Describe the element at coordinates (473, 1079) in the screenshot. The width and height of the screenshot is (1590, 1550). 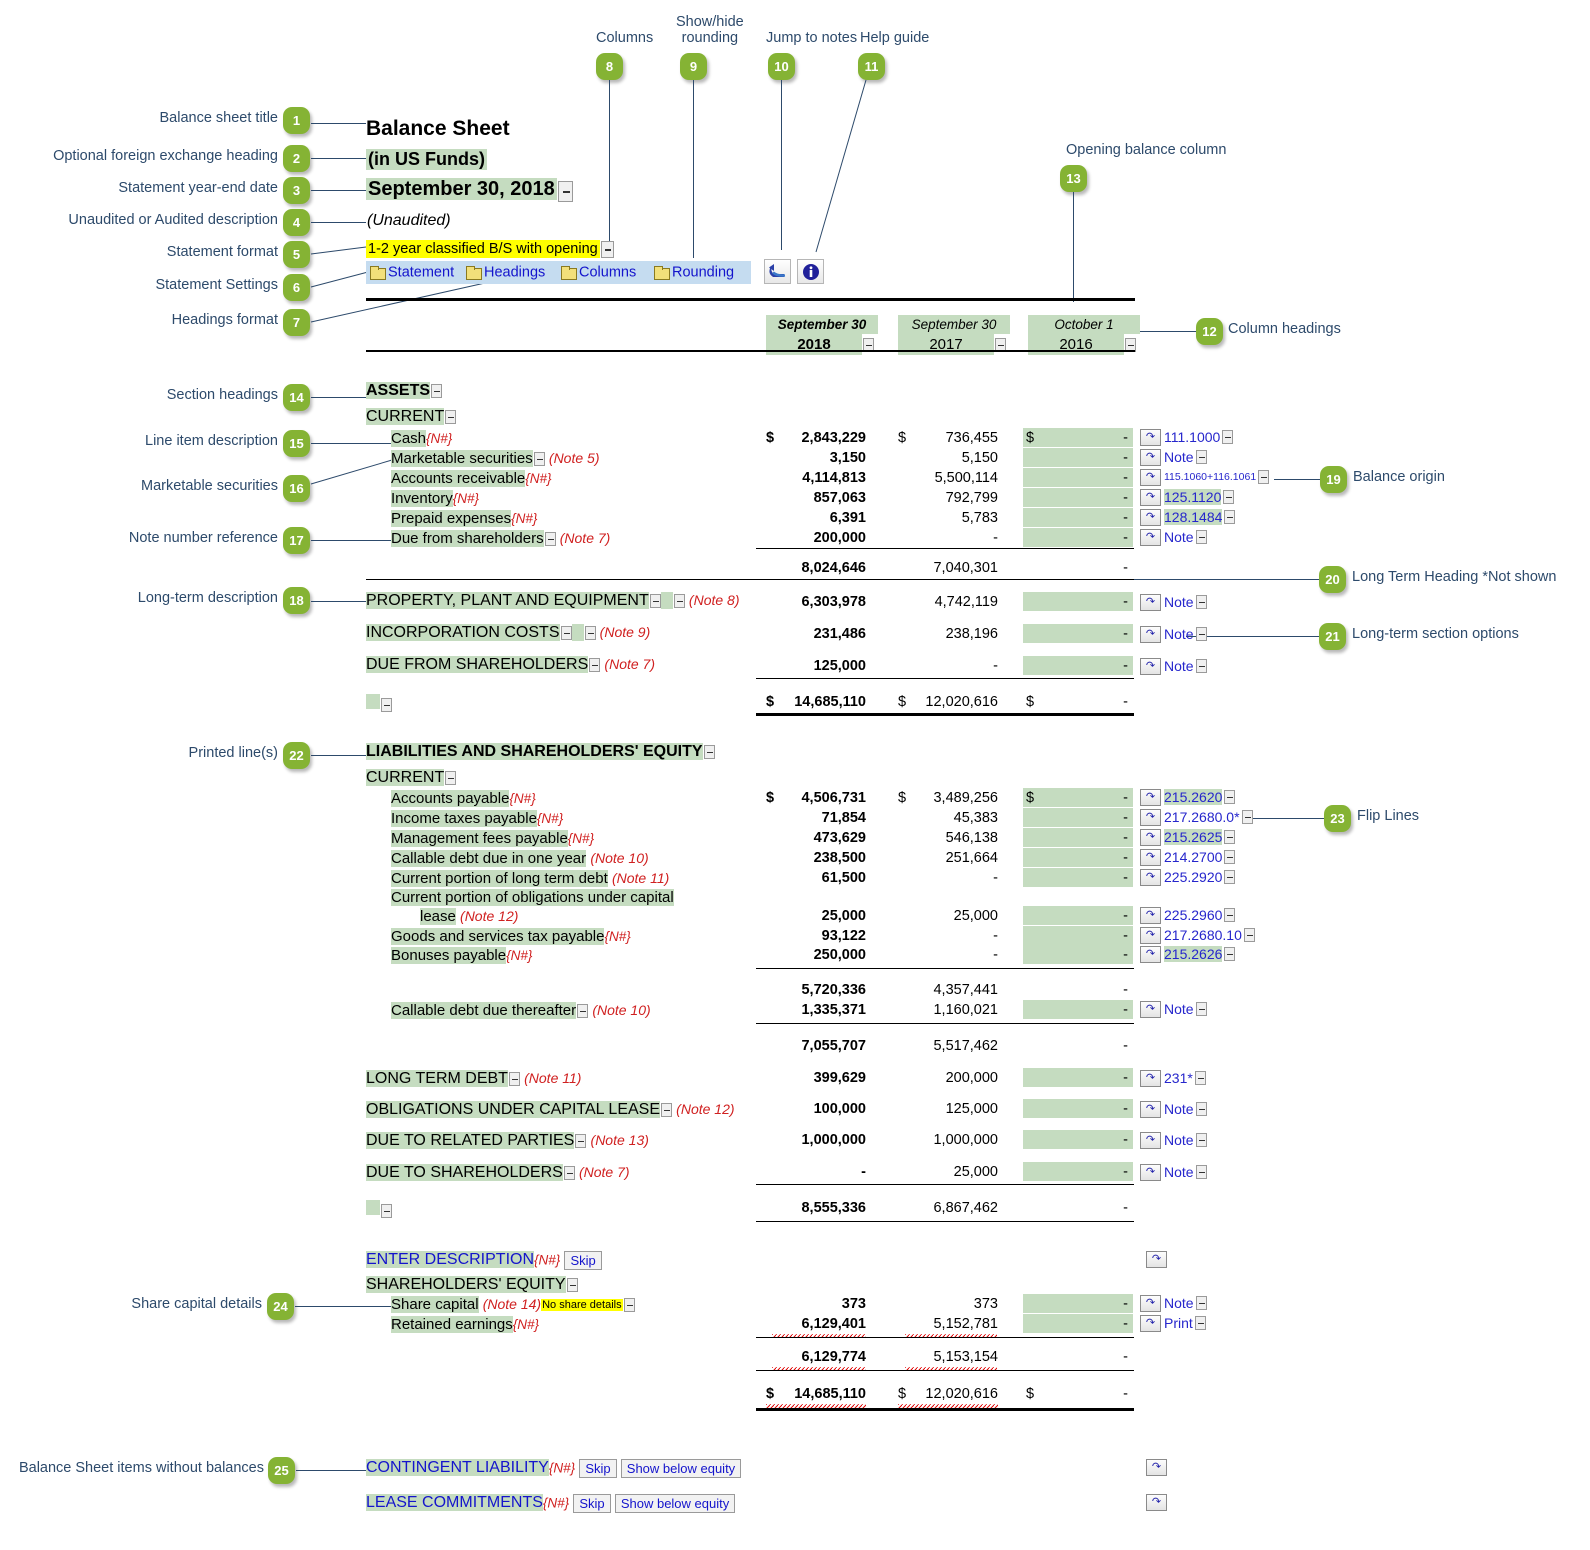
I see `long-term-label: LONG TERM DEBT (Note 11)` at that location.